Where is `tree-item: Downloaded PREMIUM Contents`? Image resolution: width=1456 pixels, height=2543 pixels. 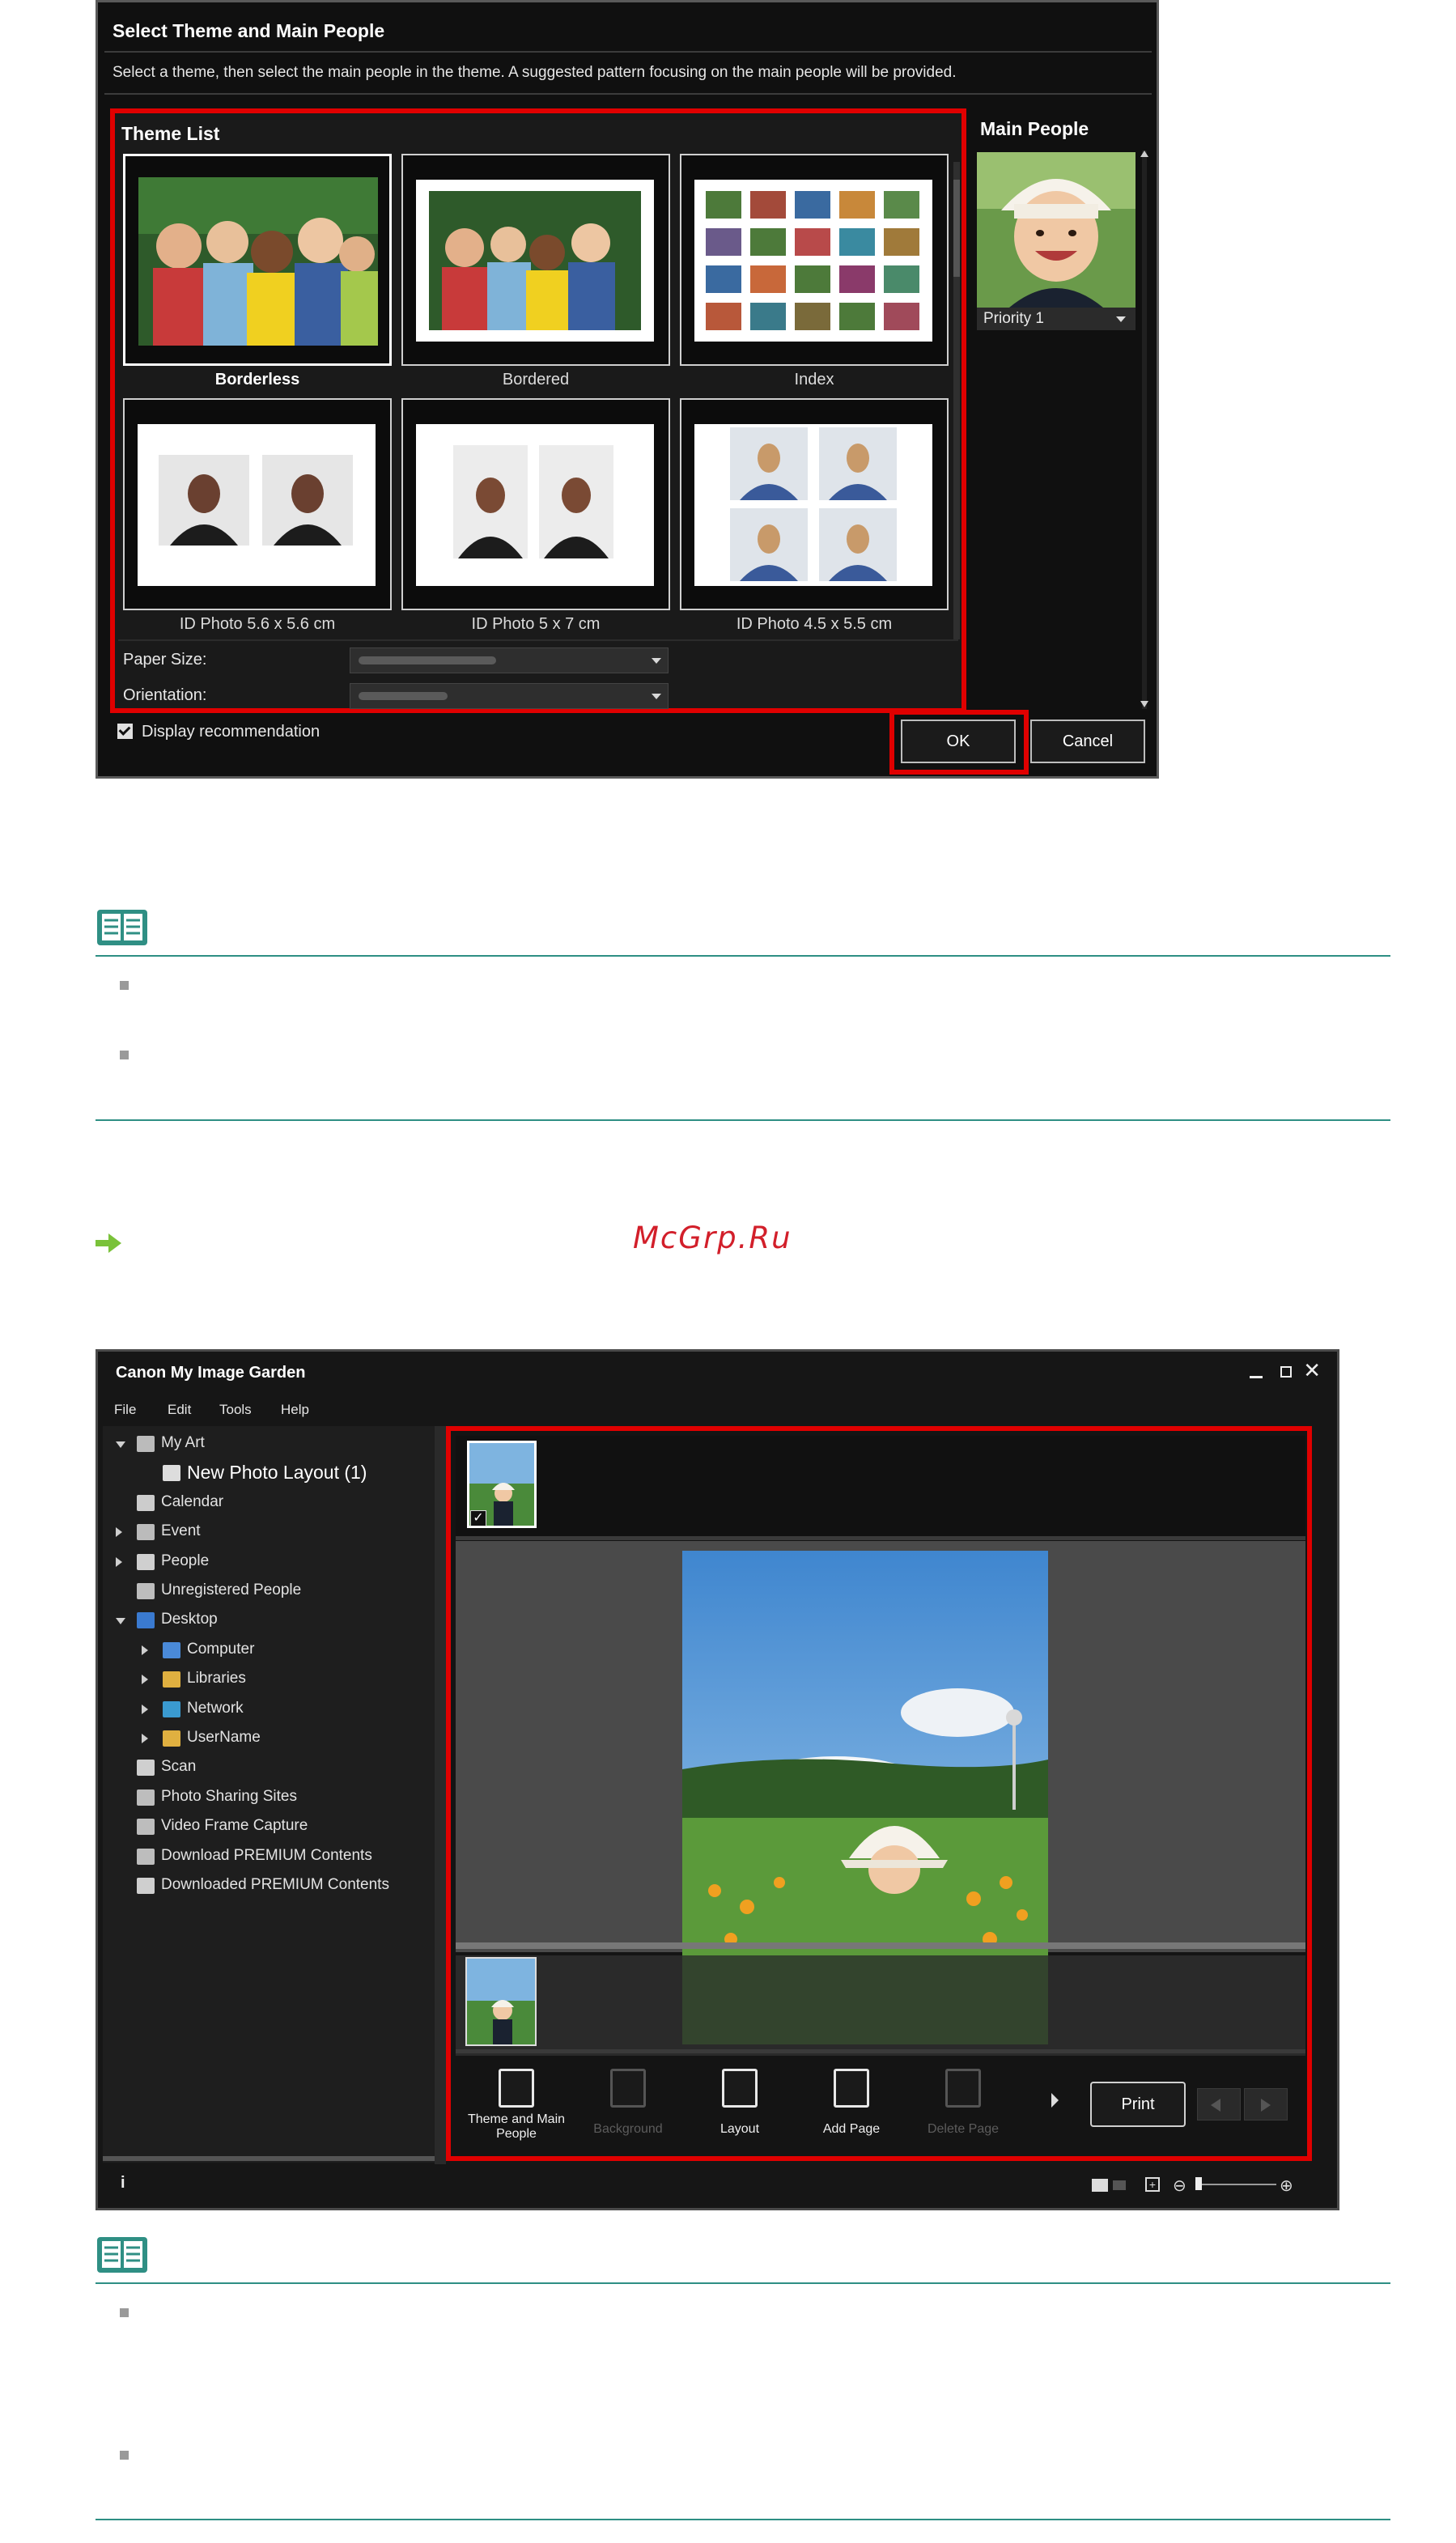 tree-item: Downloaded PREMIUM Contents is located at coordinates (265, 1887).